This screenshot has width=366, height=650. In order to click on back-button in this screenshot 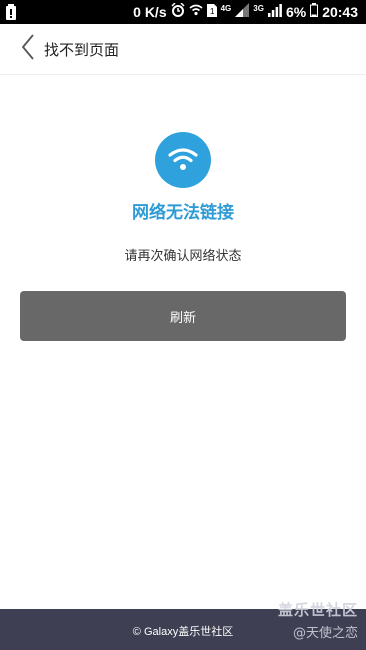, I will do `click(28, 49)`.